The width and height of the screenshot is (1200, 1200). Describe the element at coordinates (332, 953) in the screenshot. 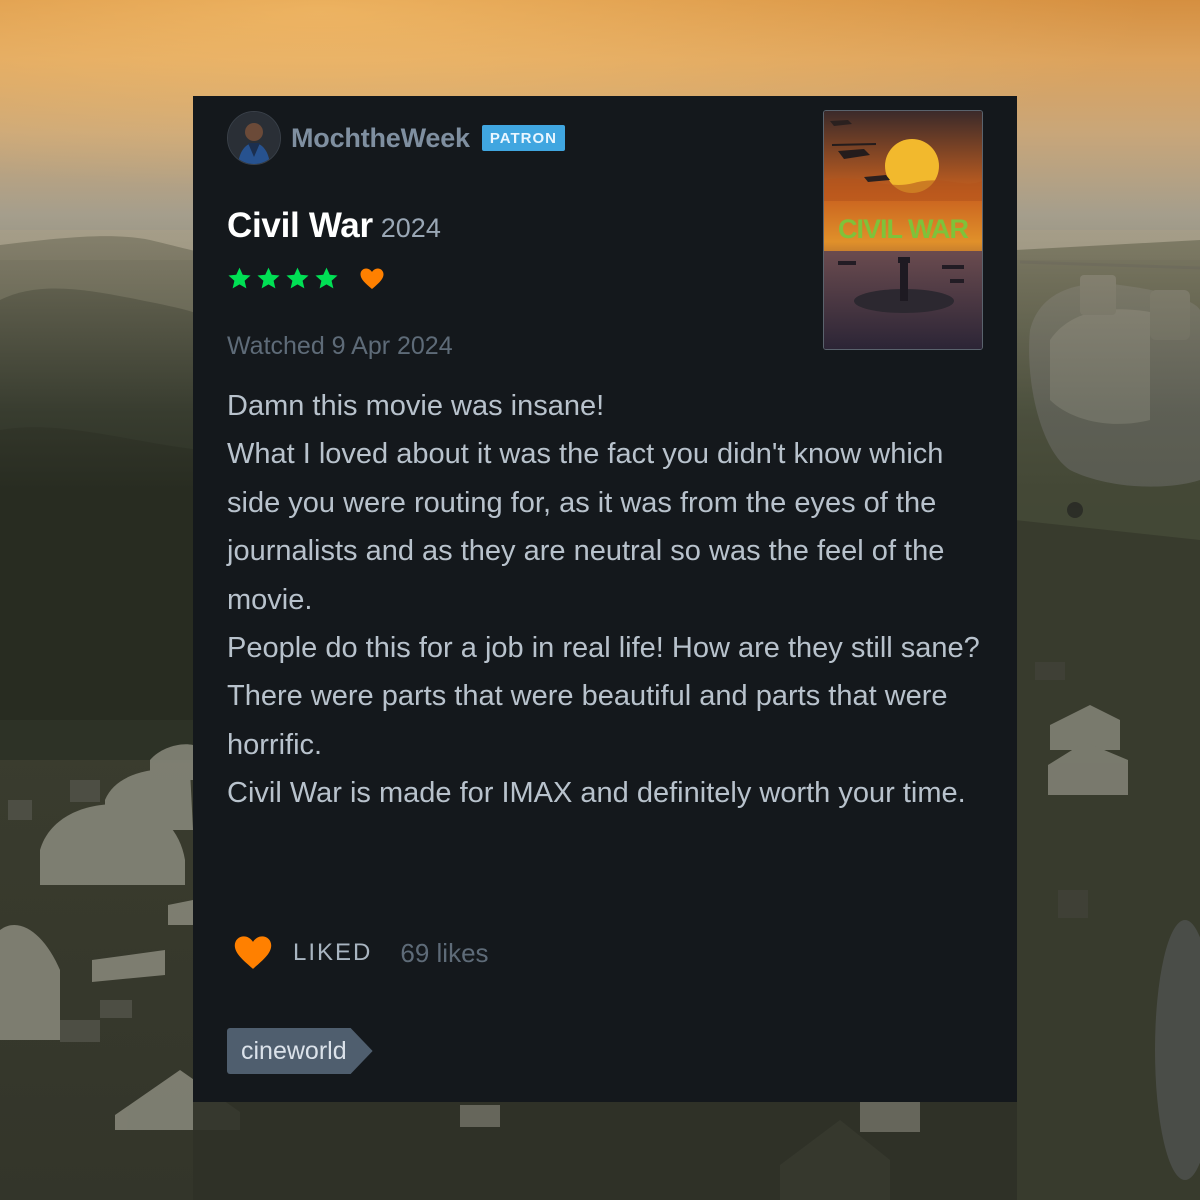

I see `liked-label: LIKED` at that location.